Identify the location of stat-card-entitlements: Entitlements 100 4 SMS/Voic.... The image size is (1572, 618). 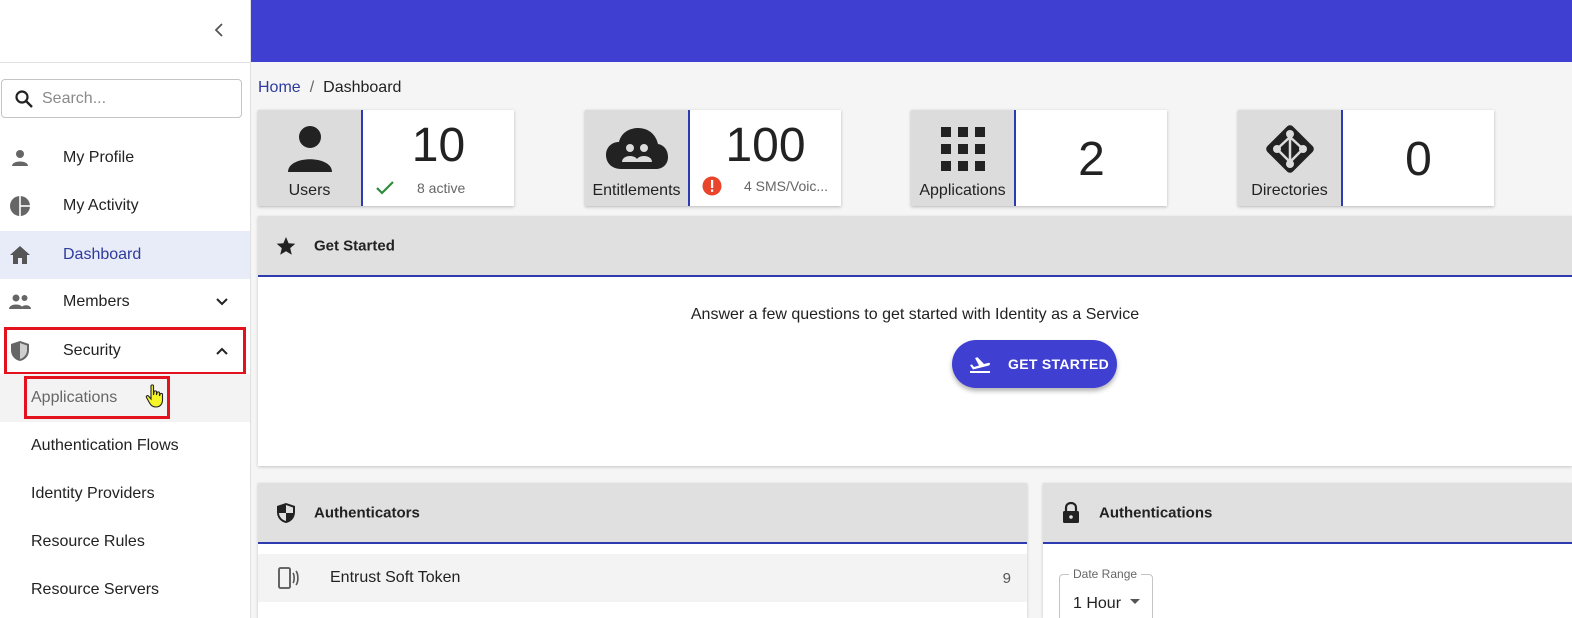
(713, 158).